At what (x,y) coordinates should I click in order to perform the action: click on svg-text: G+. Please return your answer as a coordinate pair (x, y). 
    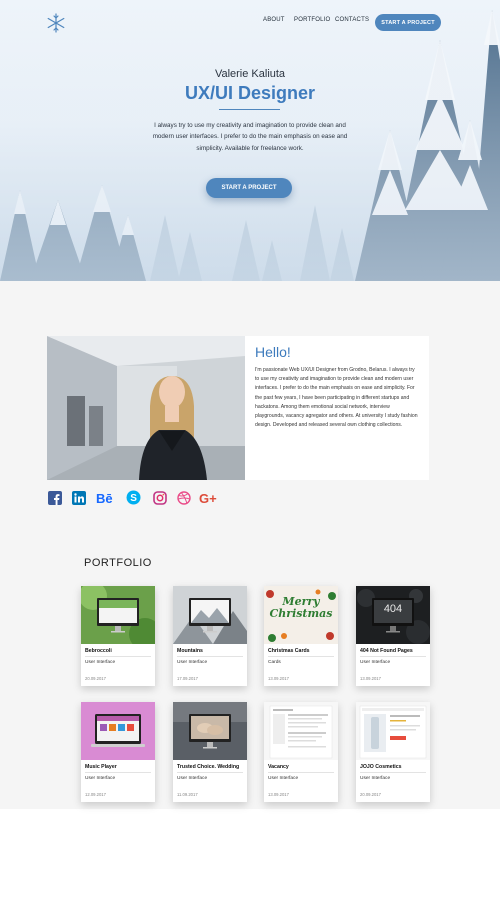
    Looking at the image, I should click on (208, 498).